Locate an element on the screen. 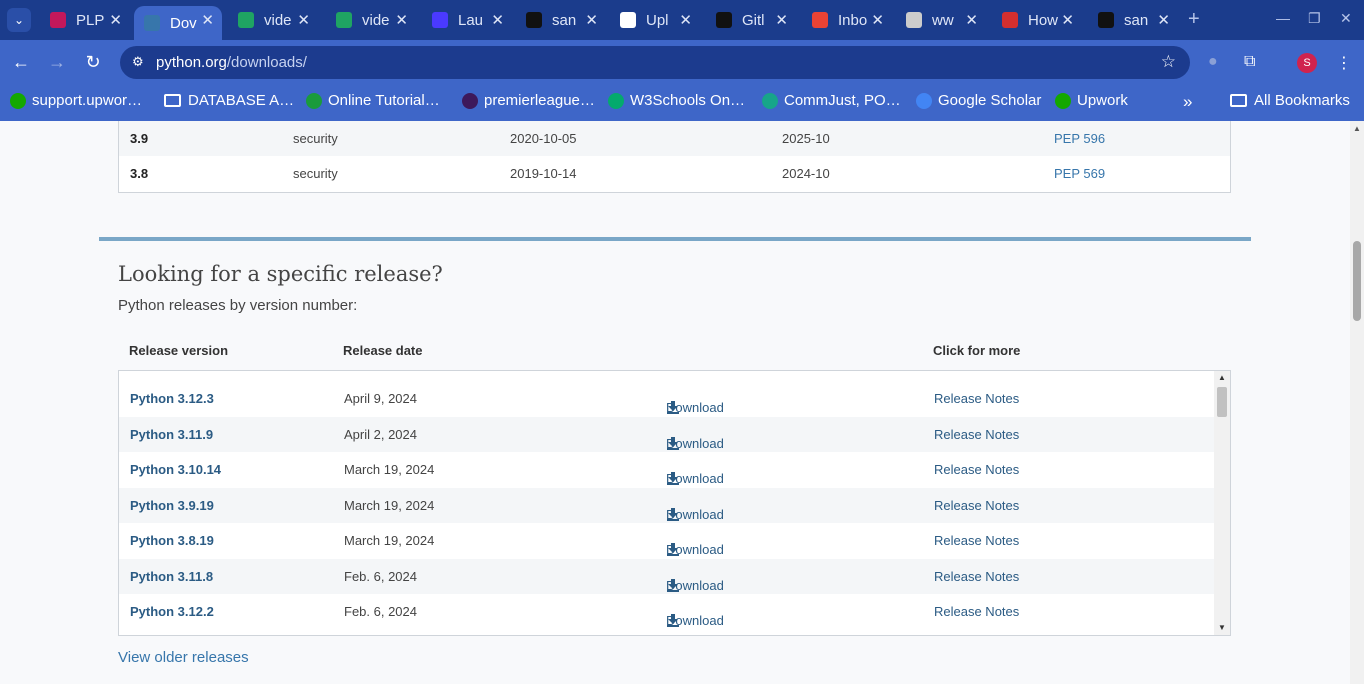  page-scroll-thumb is located at coordinates (1357, 281).